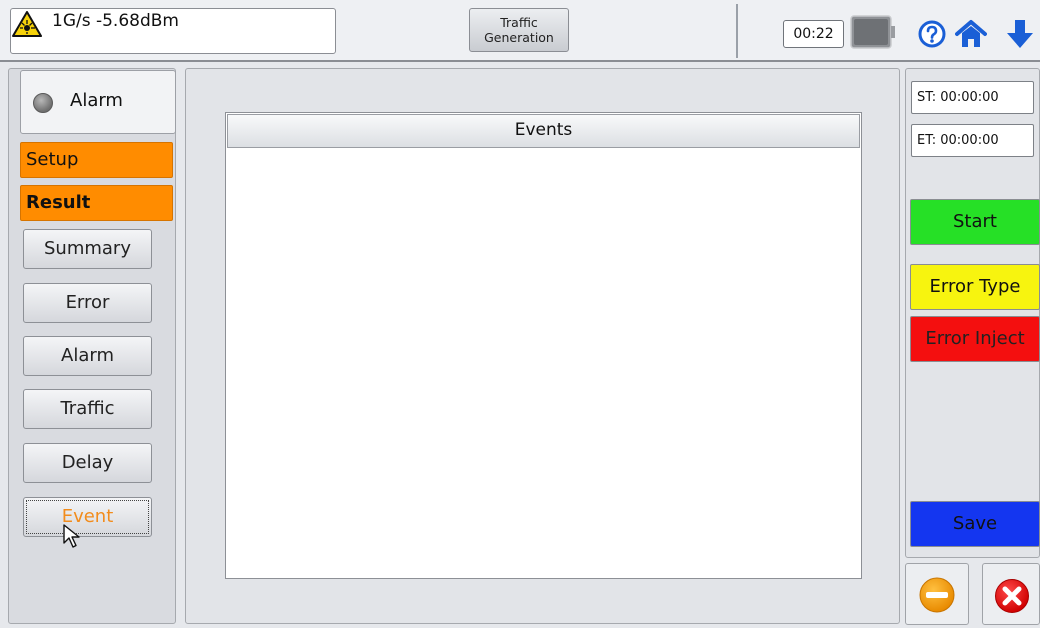 The width and height of the screenshot is (1040, 628). I want to click on traffic-generation-button: Traffic Generation, so click(519, 30).